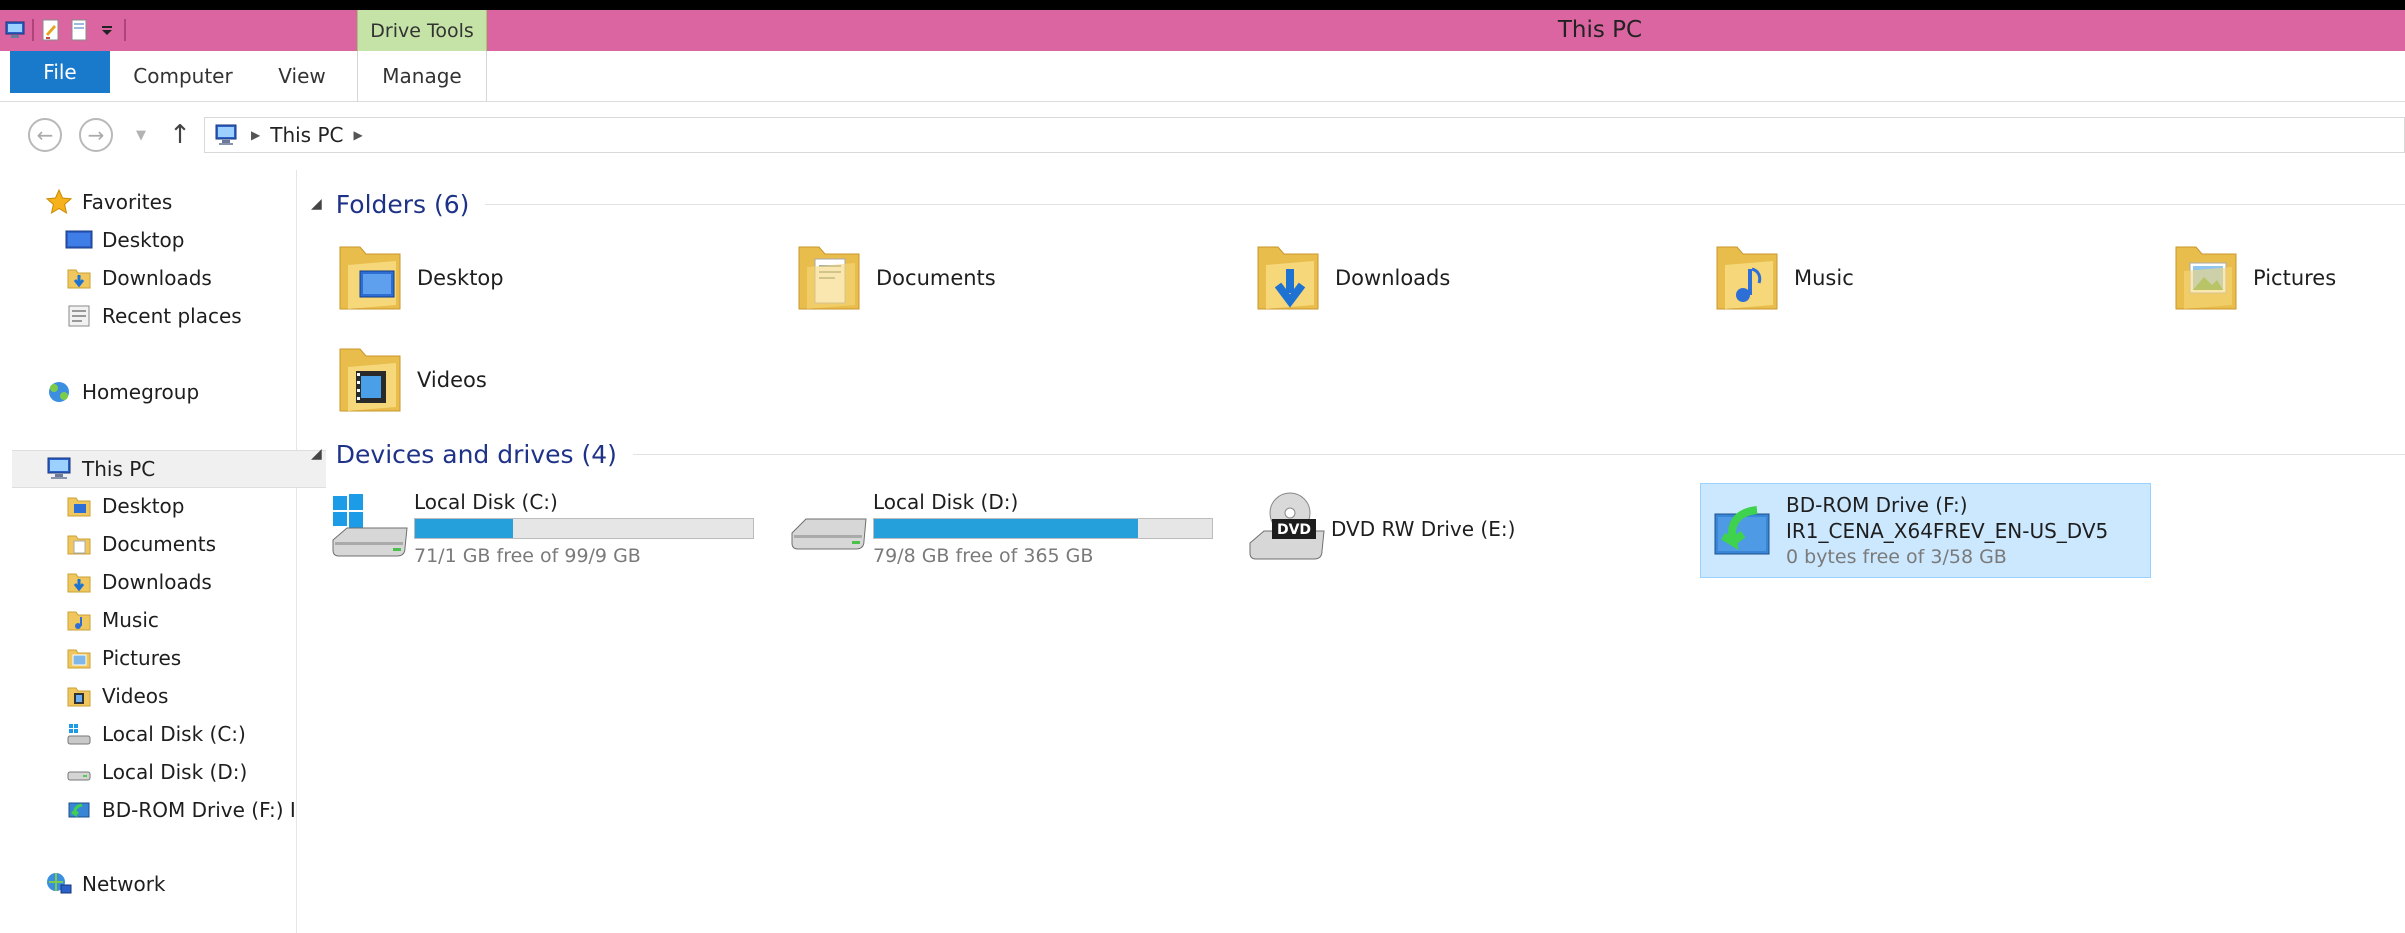  I want to click on quick-access-toolbar, so click(65, 30).